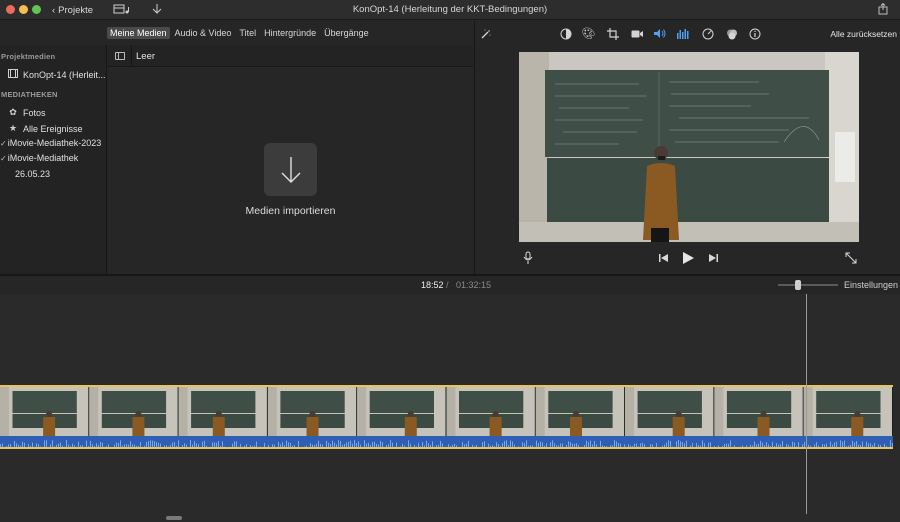 The width and height of the screenshot is (900, 522). I want to click on sidebar-item-label: 26.05.23, so click(33, 174).